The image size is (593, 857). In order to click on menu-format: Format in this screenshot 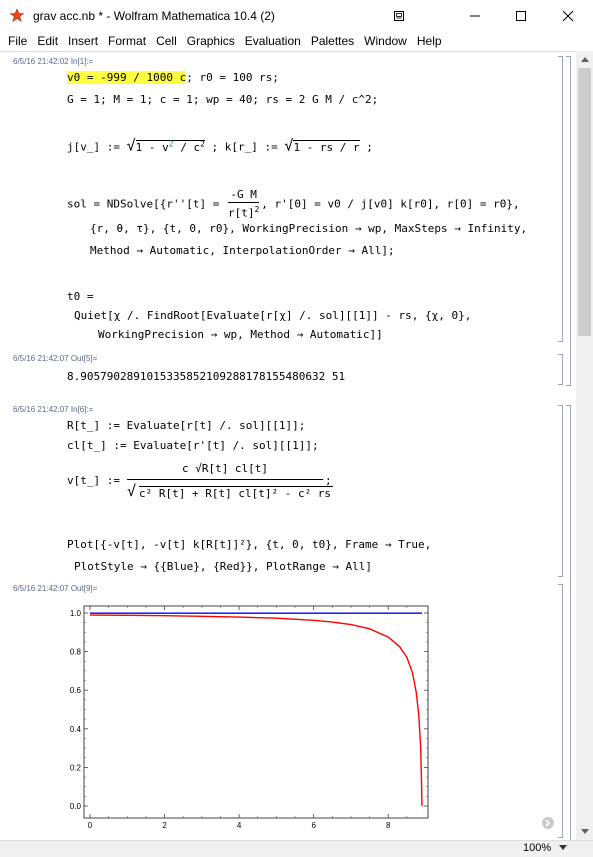, I will do `click(127, 41)`.